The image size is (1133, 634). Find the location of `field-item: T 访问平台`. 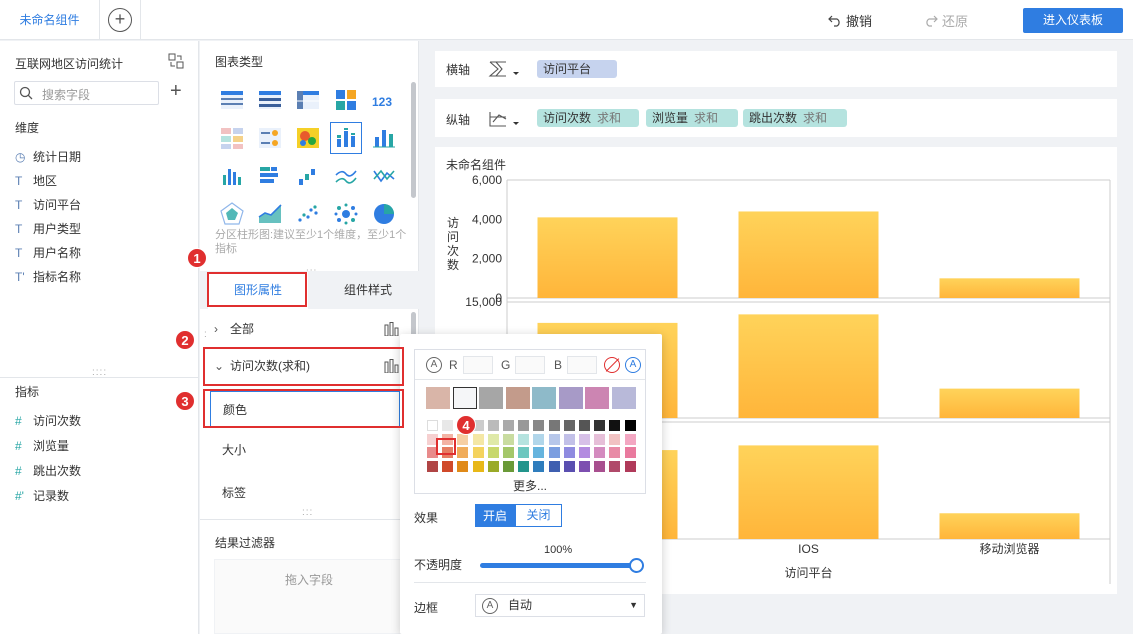

field-item: T 访问平台 is located at coordinates (48, 205).